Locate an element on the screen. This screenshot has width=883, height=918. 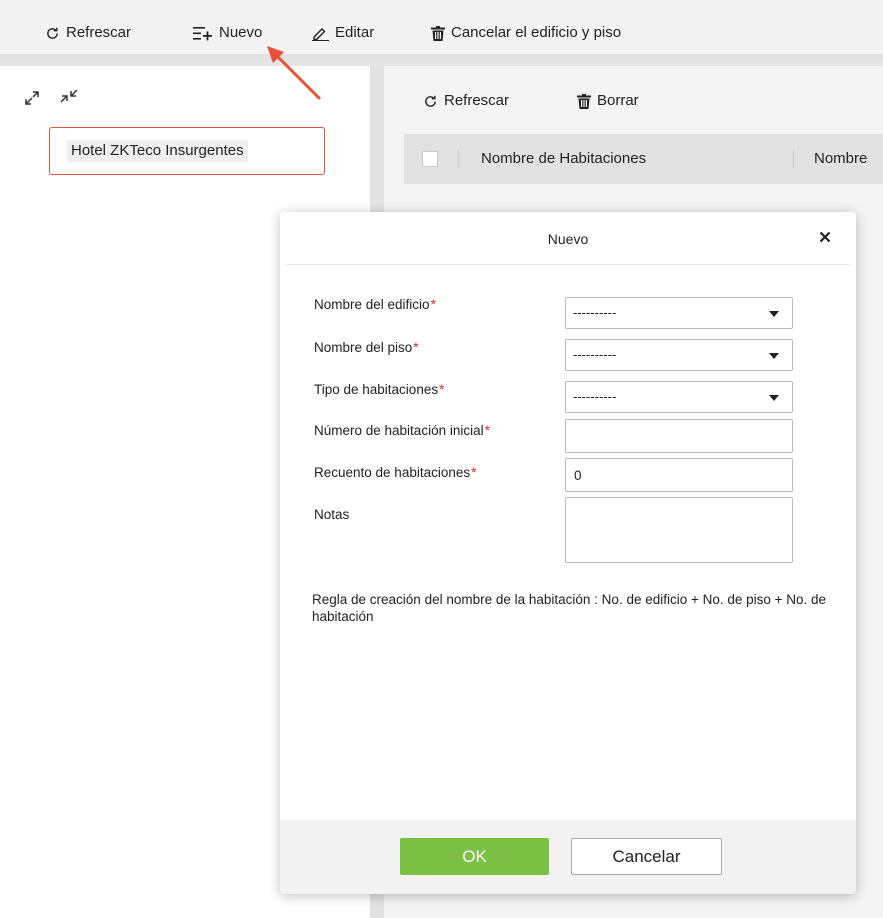
room-type-field-label: Tipo de habitaciones* is located at coordinates (379, 389).